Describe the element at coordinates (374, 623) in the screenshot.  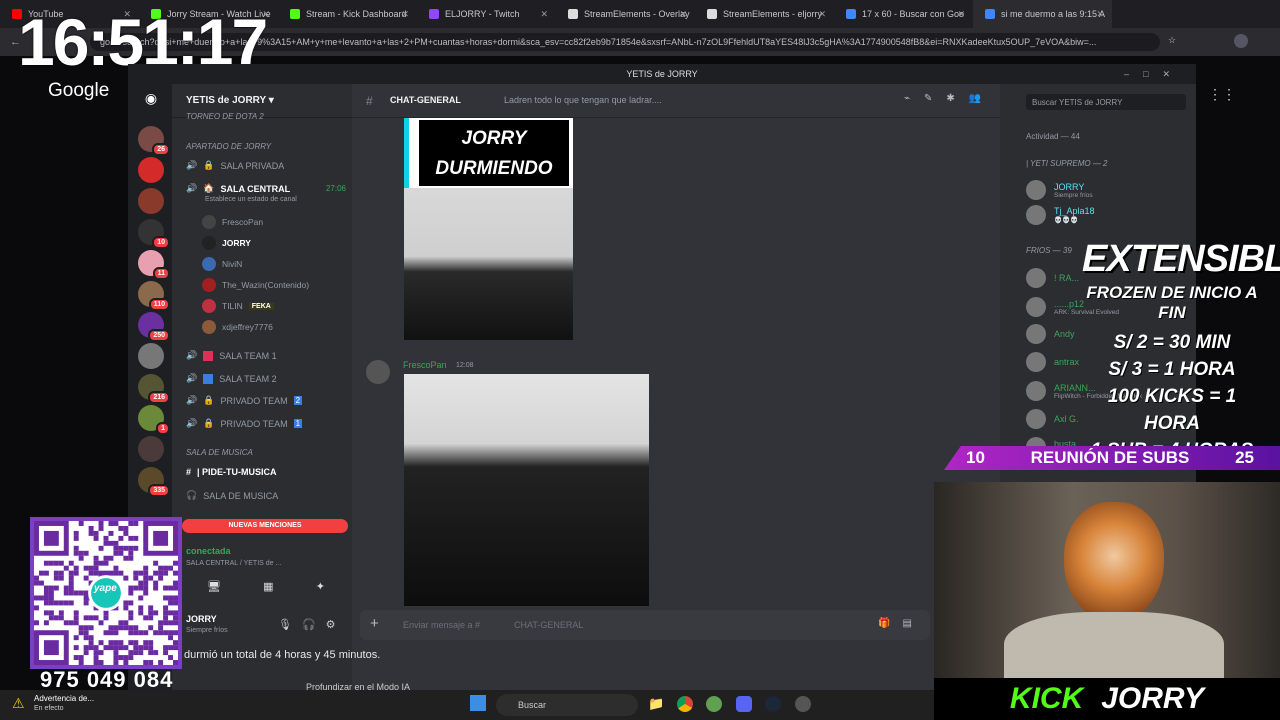
I see `add-attachment-icon: +` at that location.